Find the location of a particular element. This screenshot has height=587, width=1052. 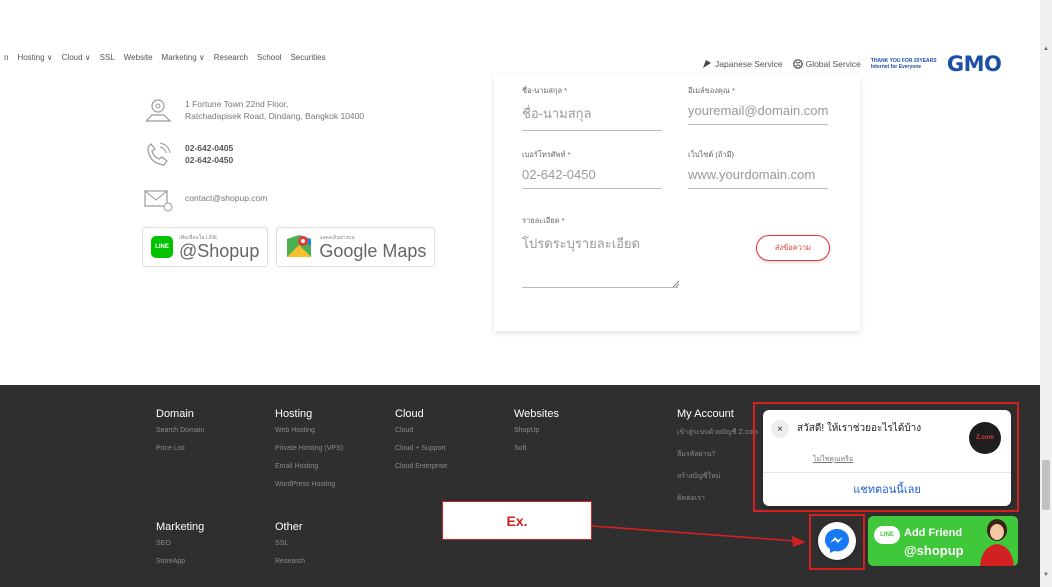

flag-icon is located at coordinates (707, 64).